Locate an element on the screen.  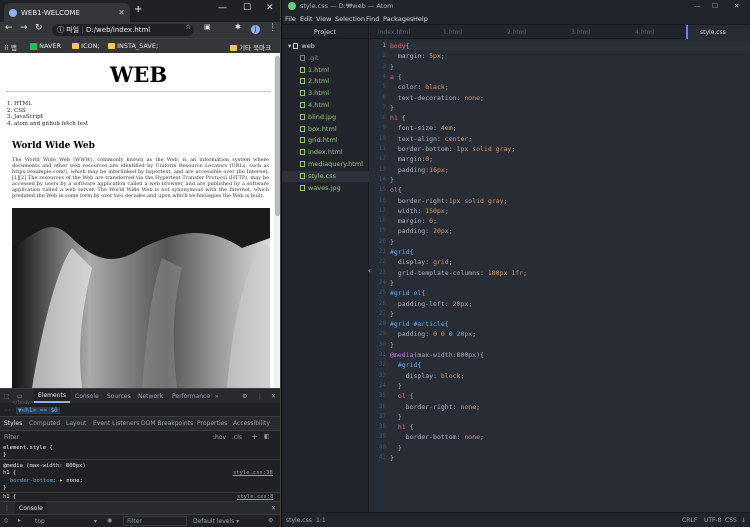
inspect-icon: ⬚ is located at coordinates (7, 396).